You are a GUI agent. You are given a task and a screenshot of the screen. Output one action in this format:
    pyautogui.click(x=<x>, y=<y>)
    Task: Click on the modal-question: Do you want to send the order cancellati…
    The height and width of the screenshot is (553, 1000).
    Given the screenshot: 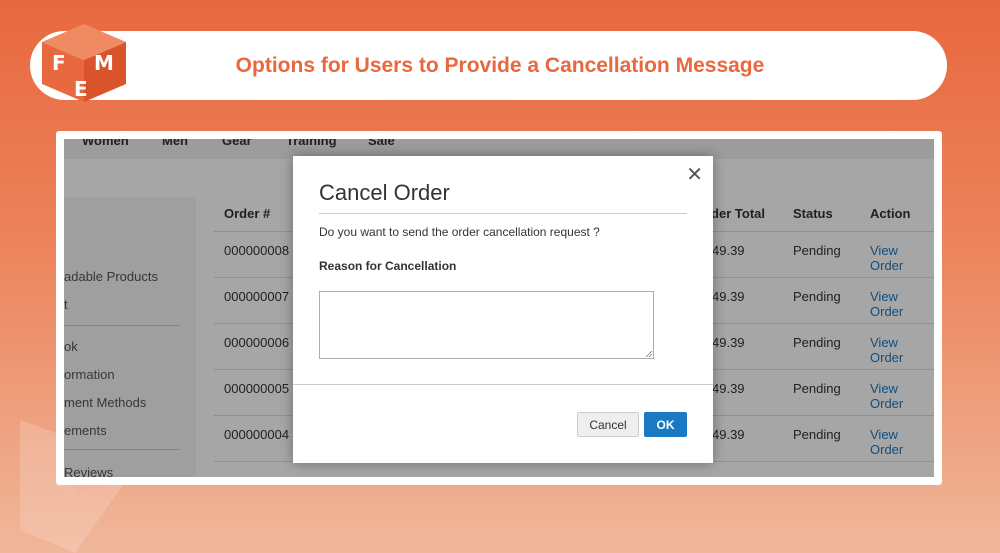 What is the action you would take?
    pyautogui.click(x=459, y=232)
    